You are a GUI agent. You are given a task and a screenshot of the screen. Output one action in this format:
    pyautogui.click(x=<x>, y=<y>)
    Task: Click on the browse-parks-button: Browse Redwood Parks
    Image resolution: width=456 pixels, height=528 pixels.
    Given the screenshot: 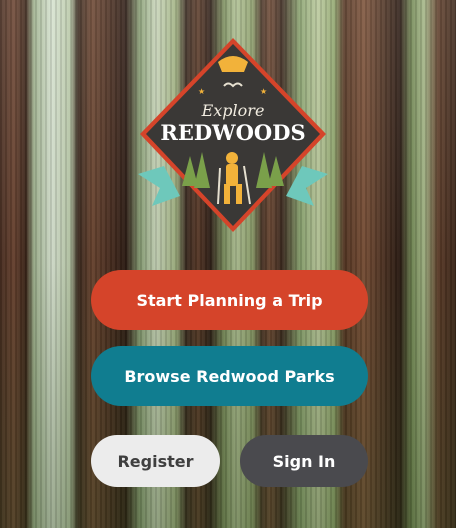 What is the action you would take?
    pyautogui.click(x=229, y=376)
    